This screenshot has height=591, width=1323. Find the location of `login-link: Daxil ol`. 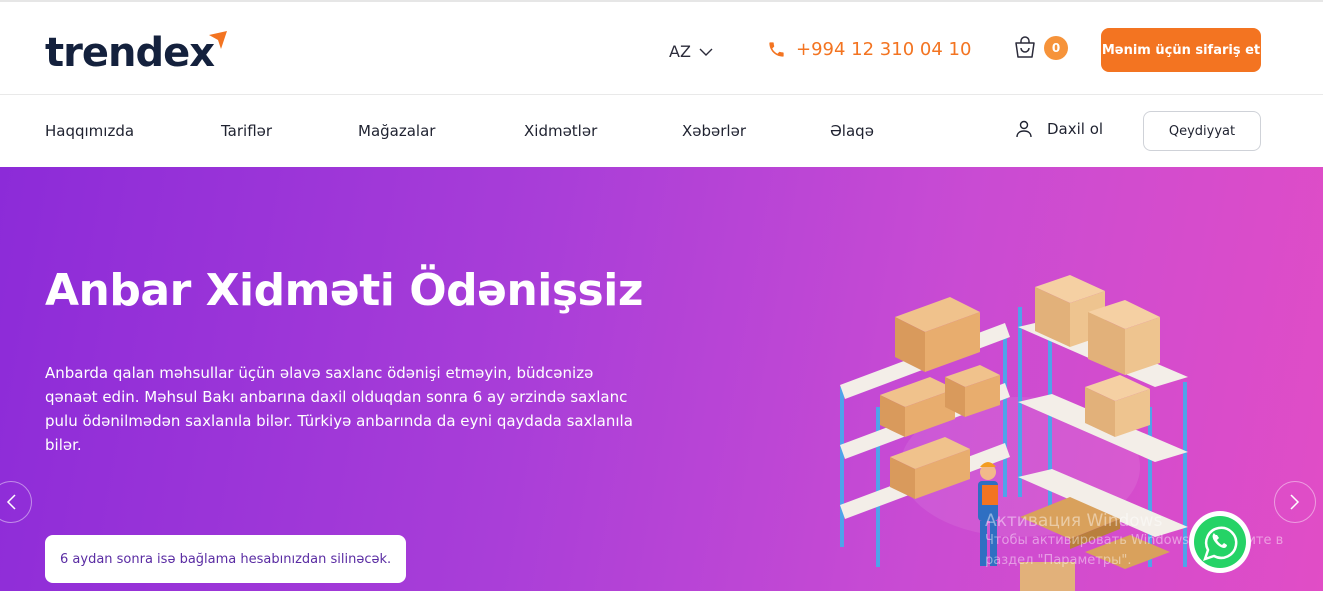

login-link: Daxil ol is located at coordinates (1059, 129).